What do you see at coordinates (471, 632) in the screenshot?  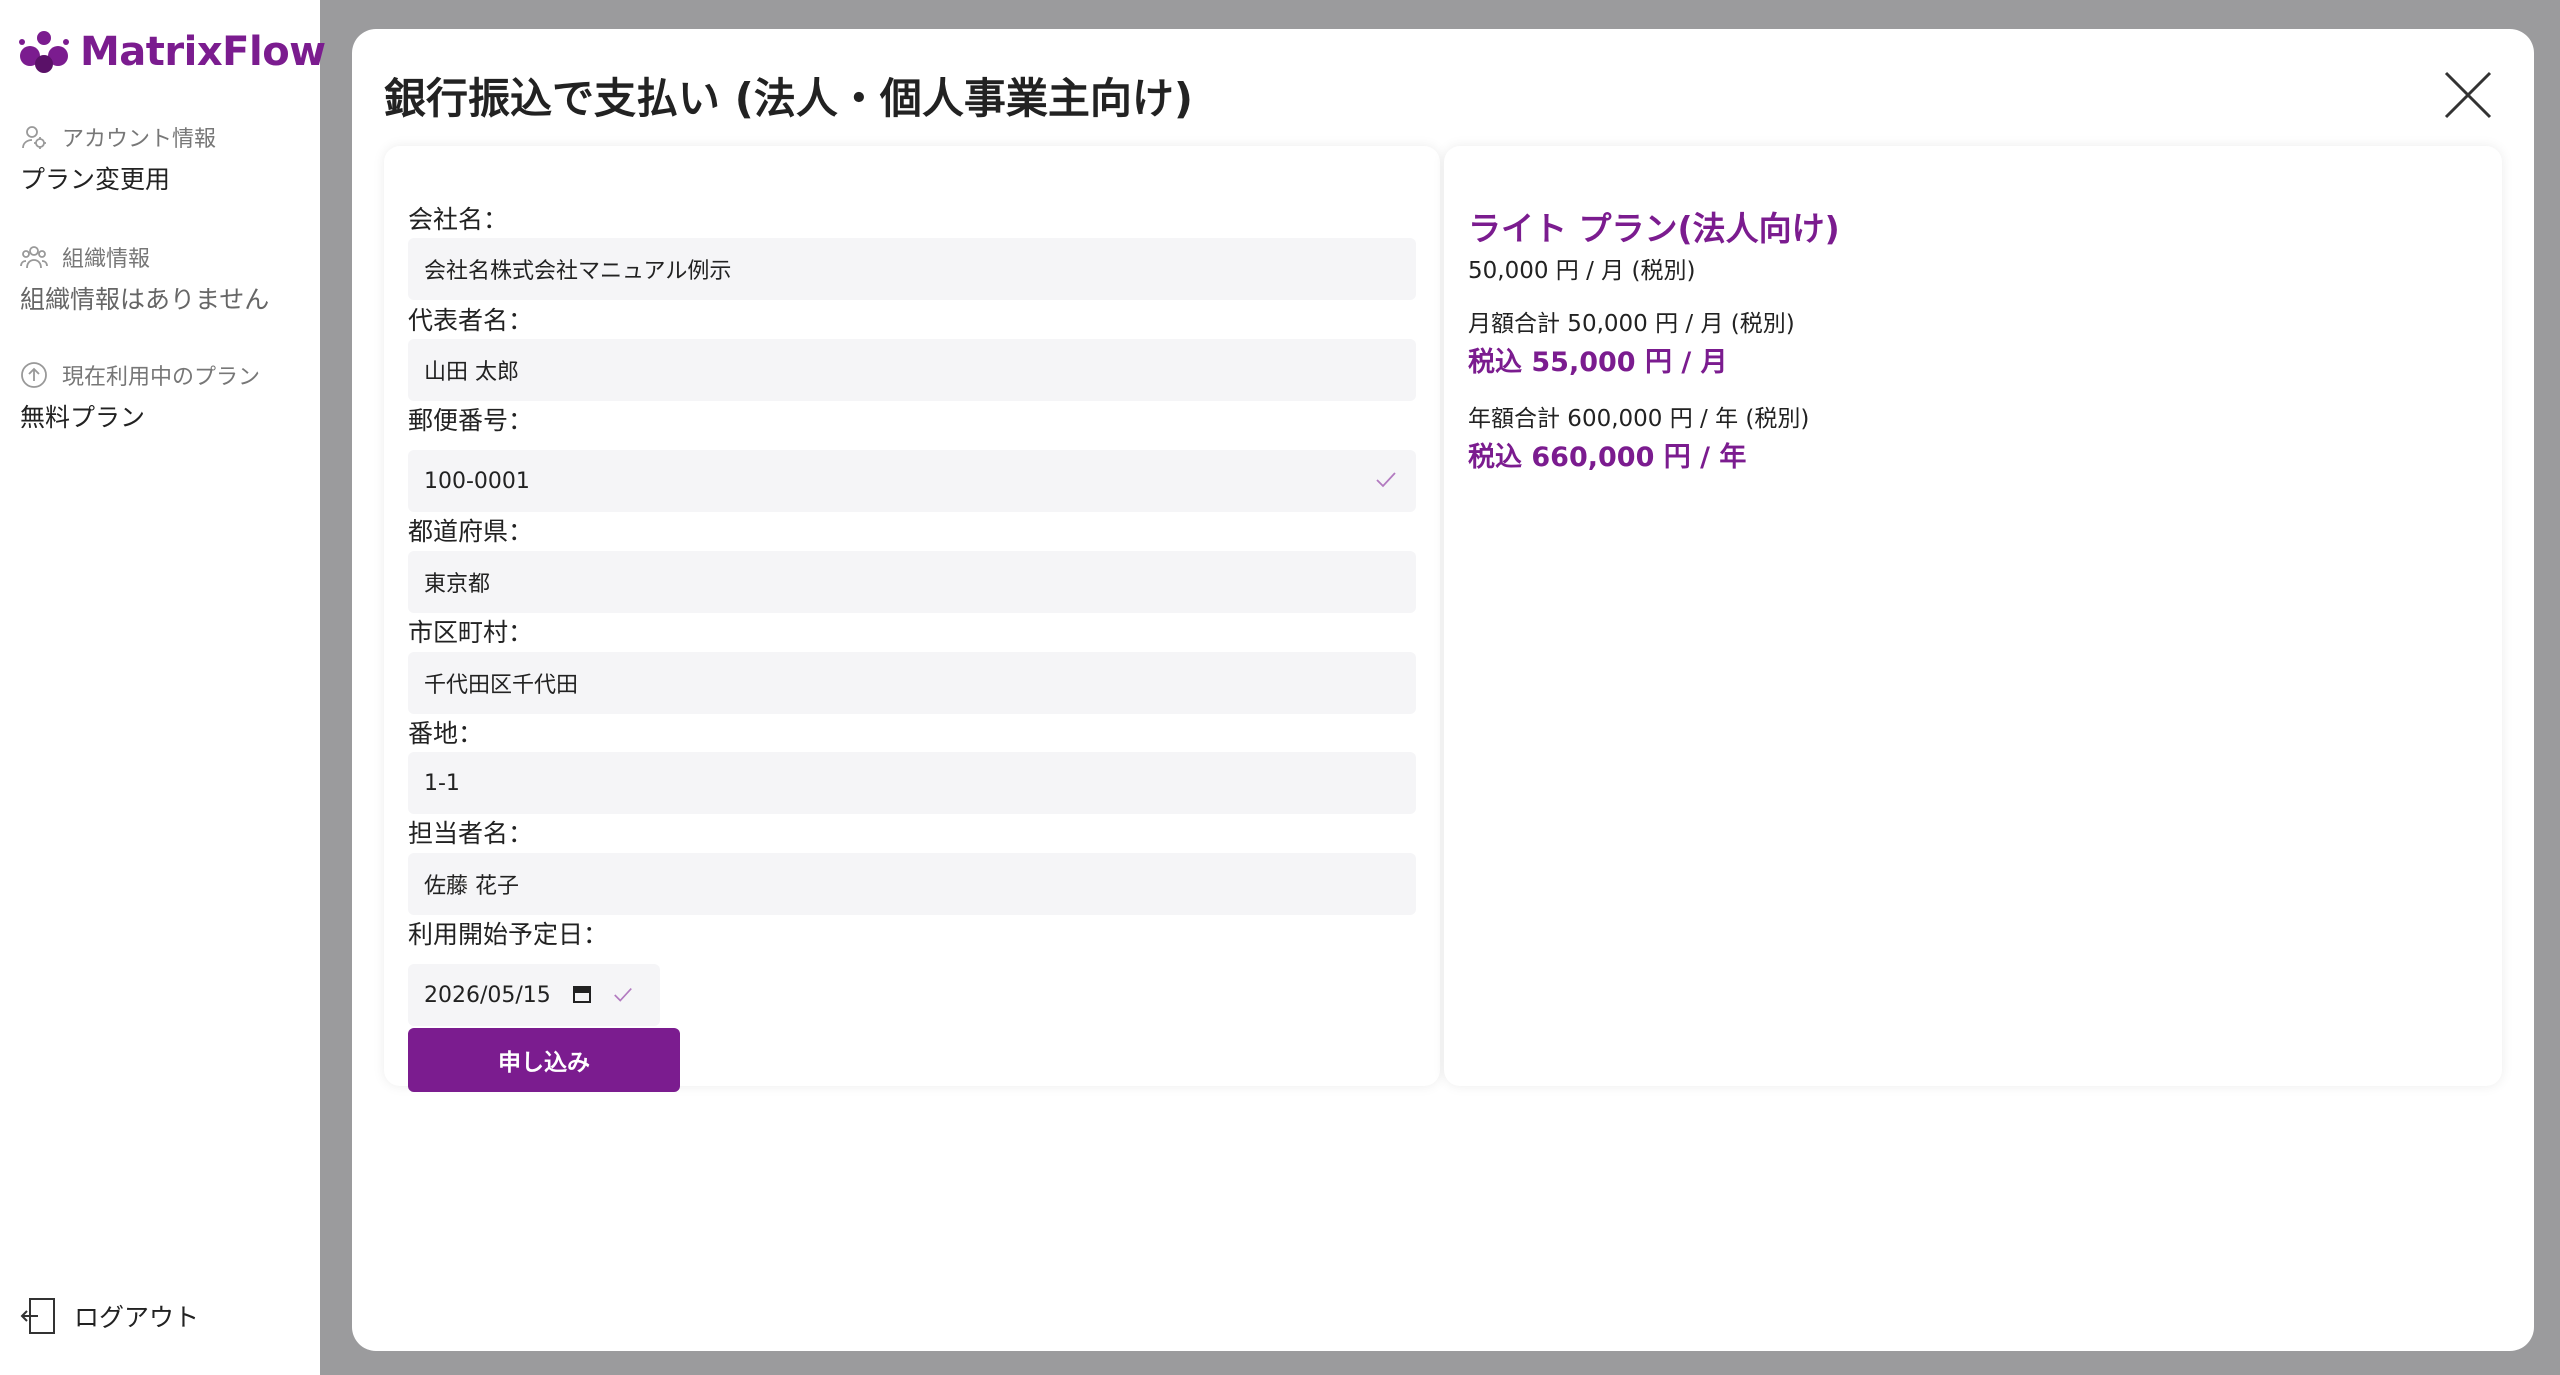 I see `city-label: 市区町村：` at bounding box center [471, 632].